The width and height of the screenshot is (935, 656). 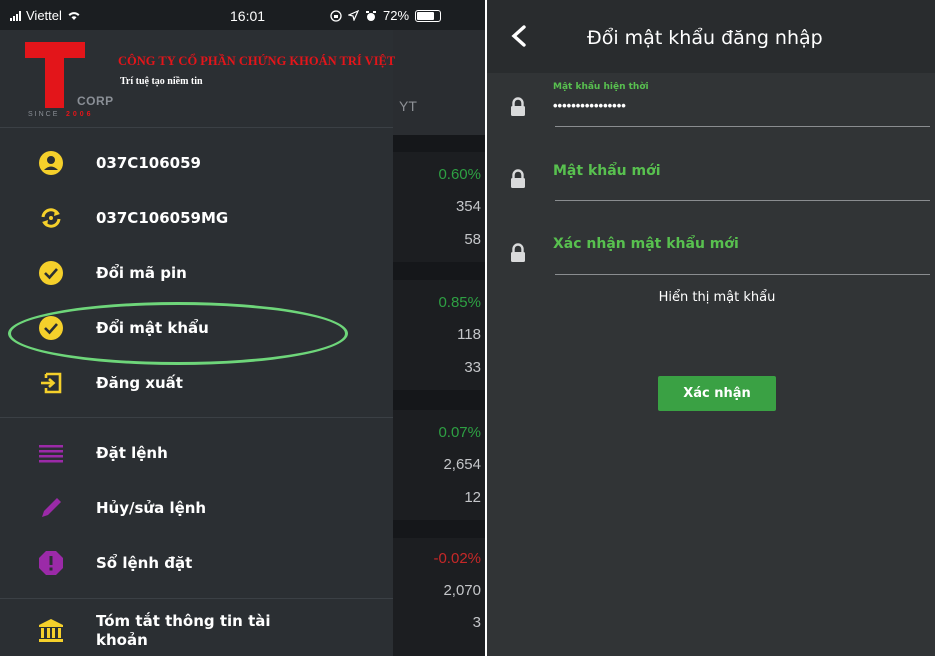 What do you see at coordinates (408, 106) in the screenshot?
I see `column-header: YT` at bounding box center [408, 106].